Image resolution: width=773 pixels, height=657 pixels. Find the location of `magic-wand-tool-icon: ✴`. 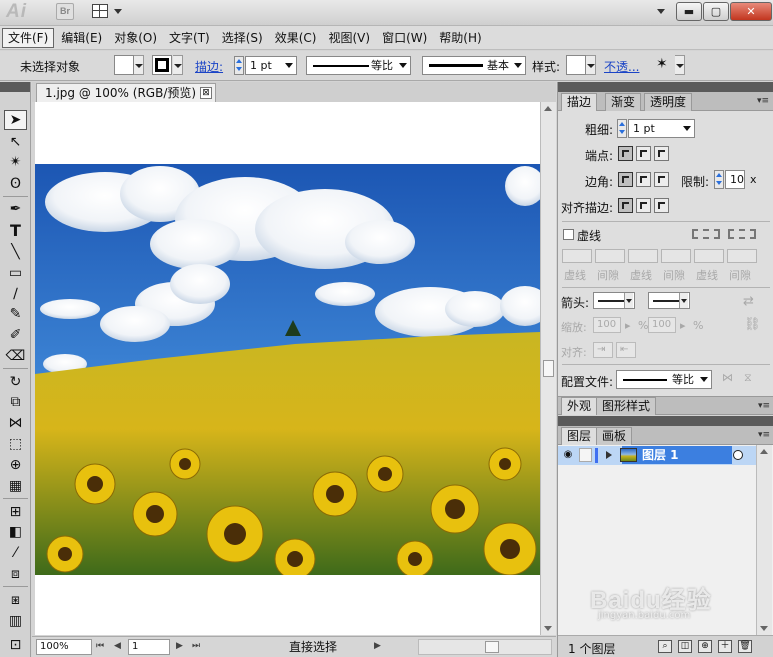

magic-wand-tool-icon: ✴ is located at coordinates (15, 162).